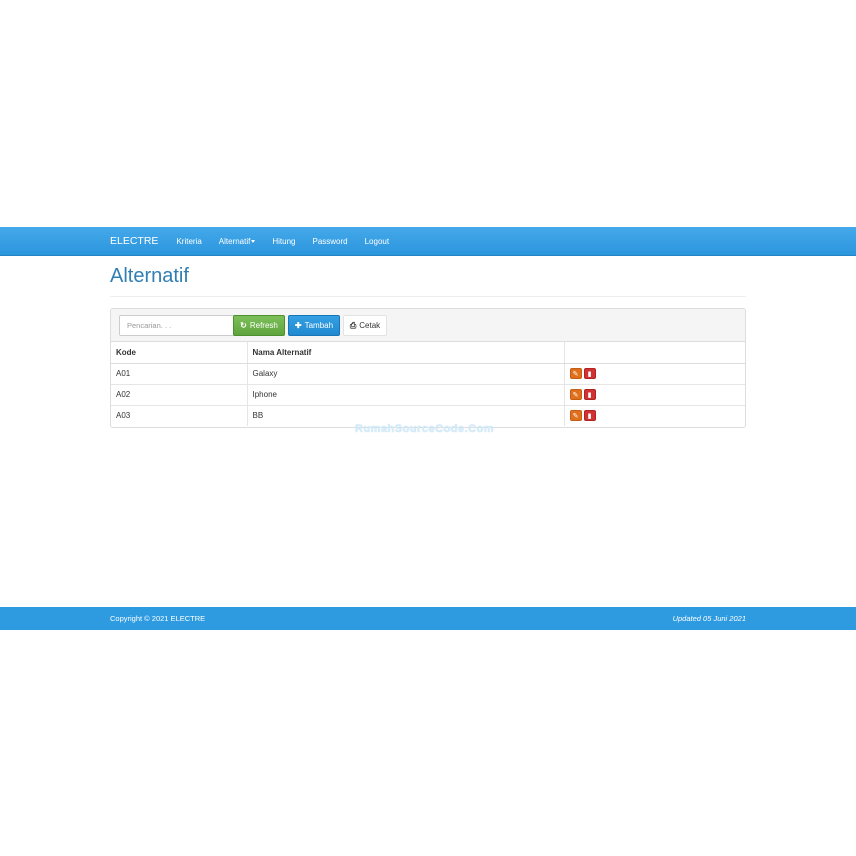  Describe the element at coordinates (234, 241) in the screenshot. I see `nav-item-alternatif-label: Alternatif` at that location.